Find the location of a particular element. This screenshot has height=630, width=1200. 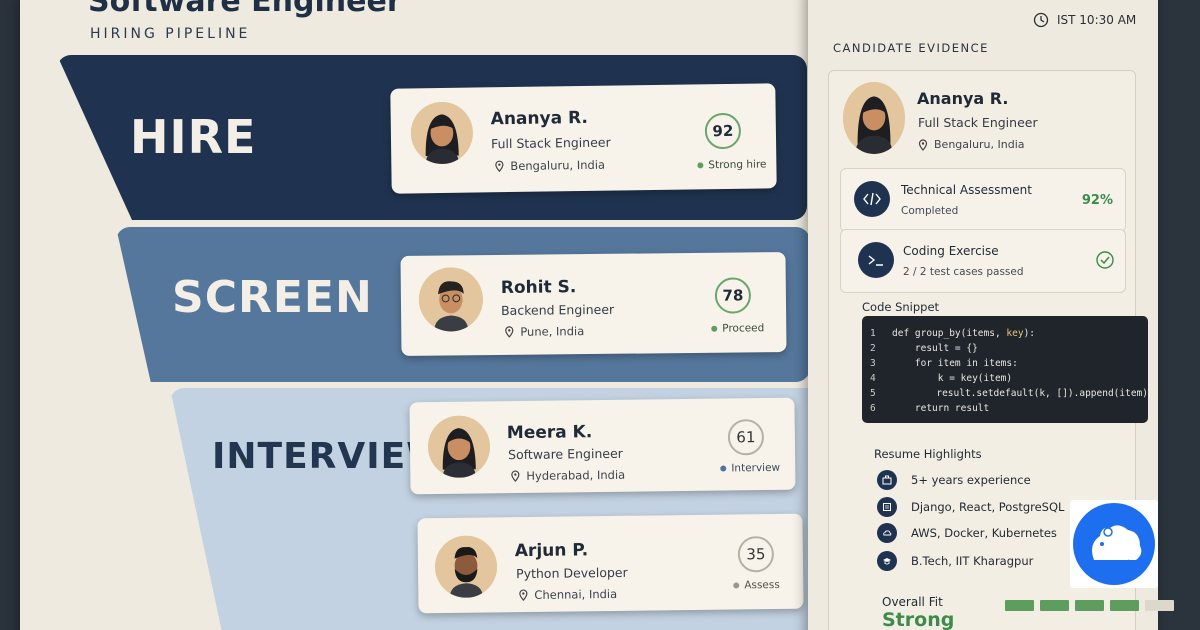

cloud-icon is located at coordinates (887, 533).